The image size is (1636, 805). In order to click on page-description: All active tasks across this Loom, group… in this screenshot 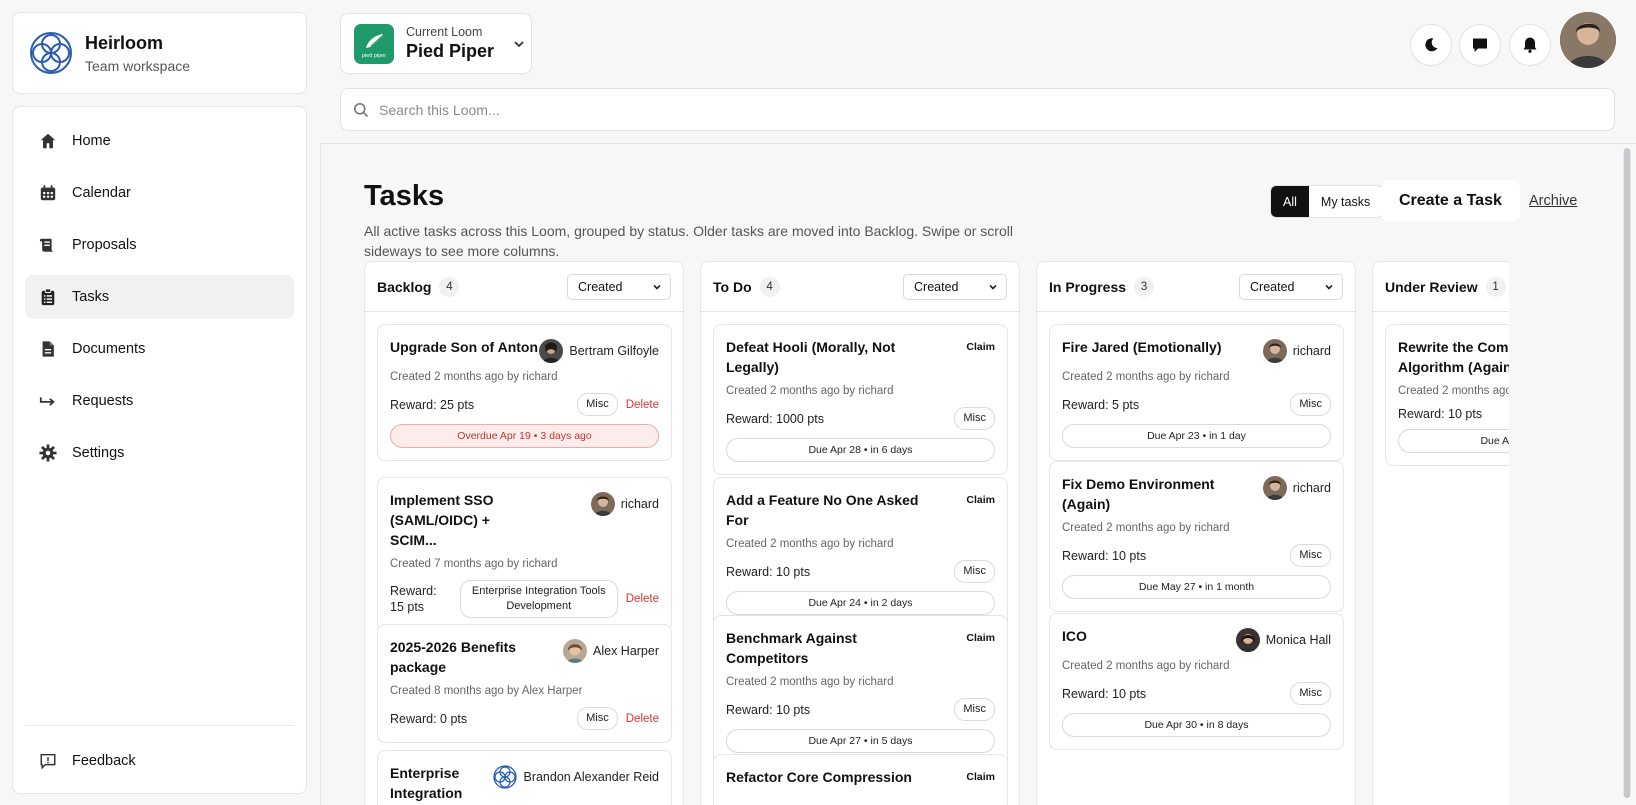, I will do `click(688, 241)`.